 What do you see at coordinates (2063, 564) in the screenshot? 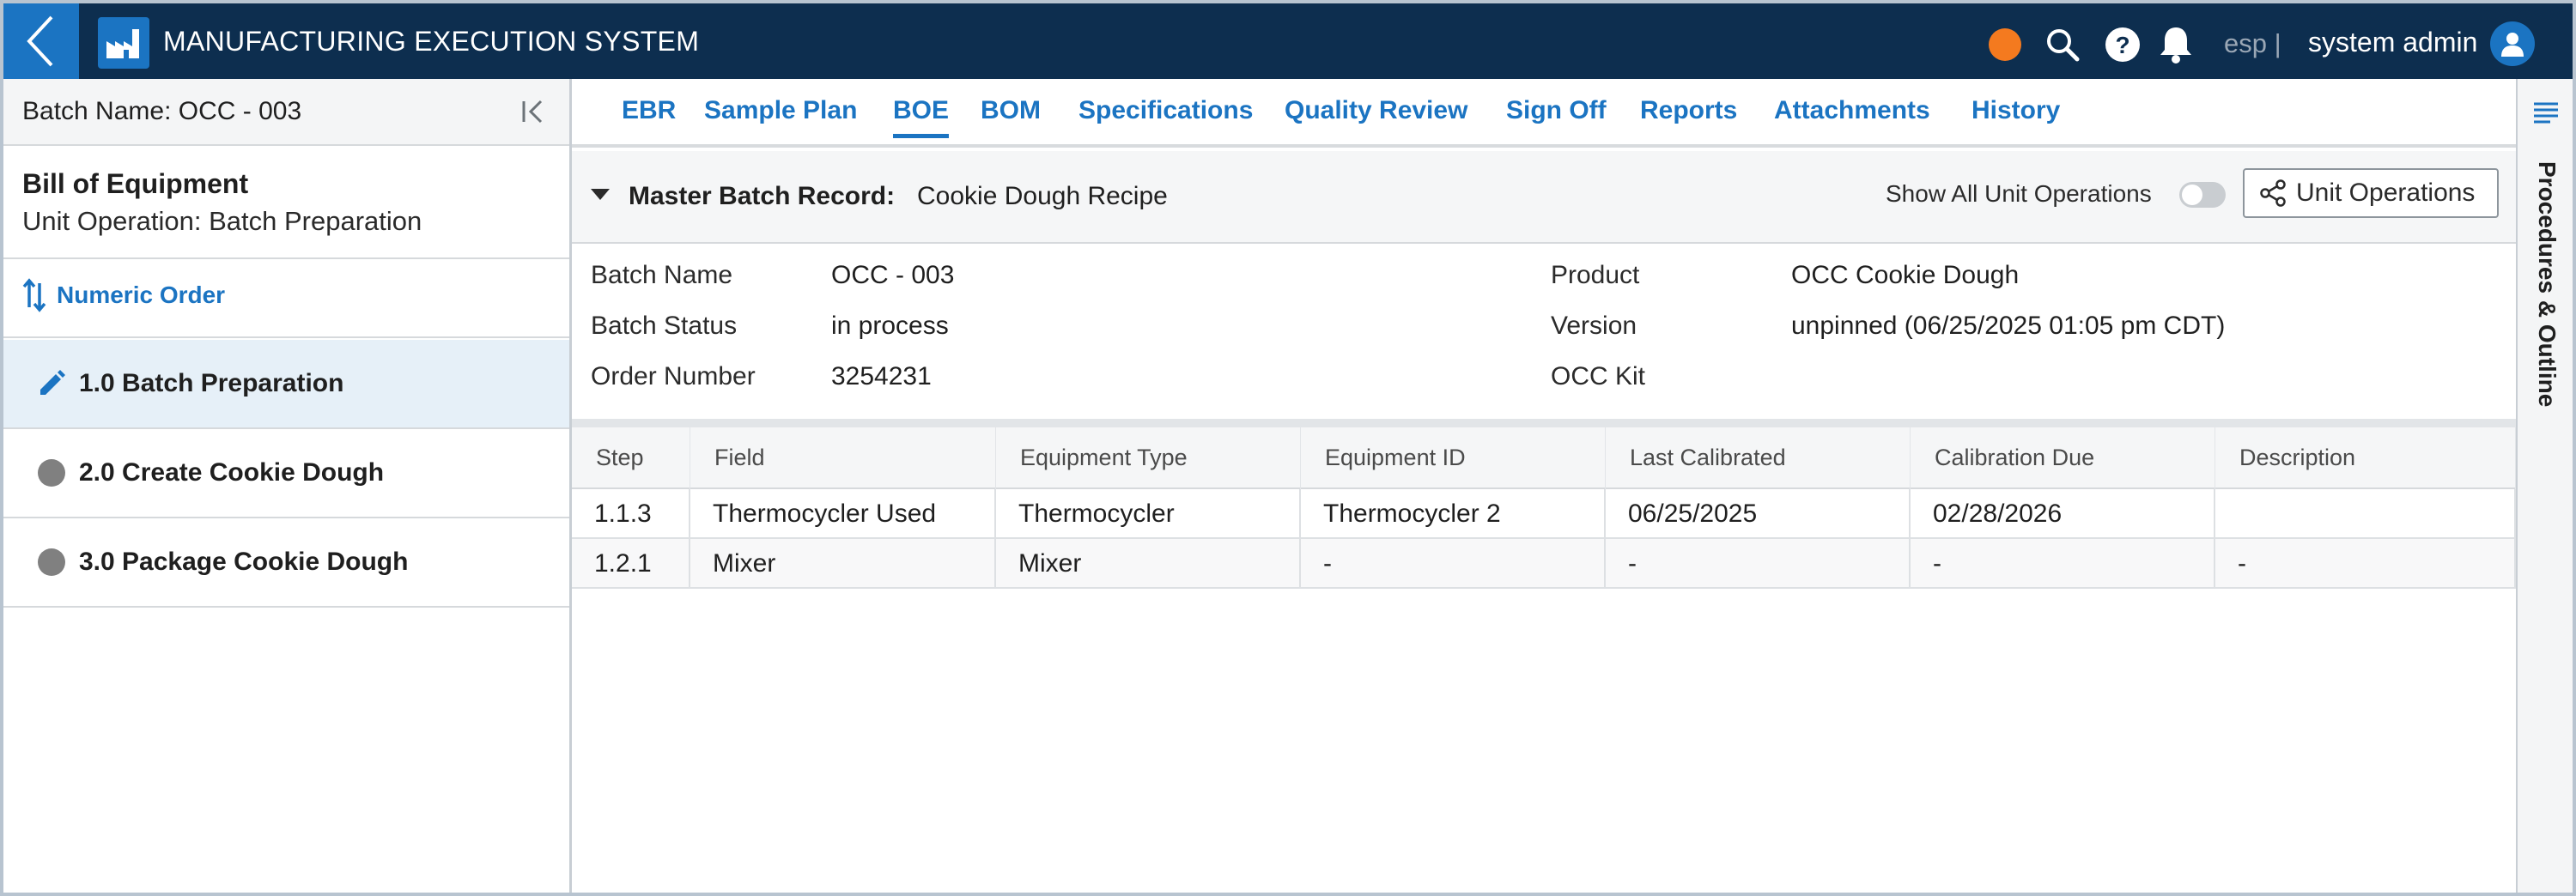
I see `cell-calibration-due: -` at bounding box center [2063, 564].